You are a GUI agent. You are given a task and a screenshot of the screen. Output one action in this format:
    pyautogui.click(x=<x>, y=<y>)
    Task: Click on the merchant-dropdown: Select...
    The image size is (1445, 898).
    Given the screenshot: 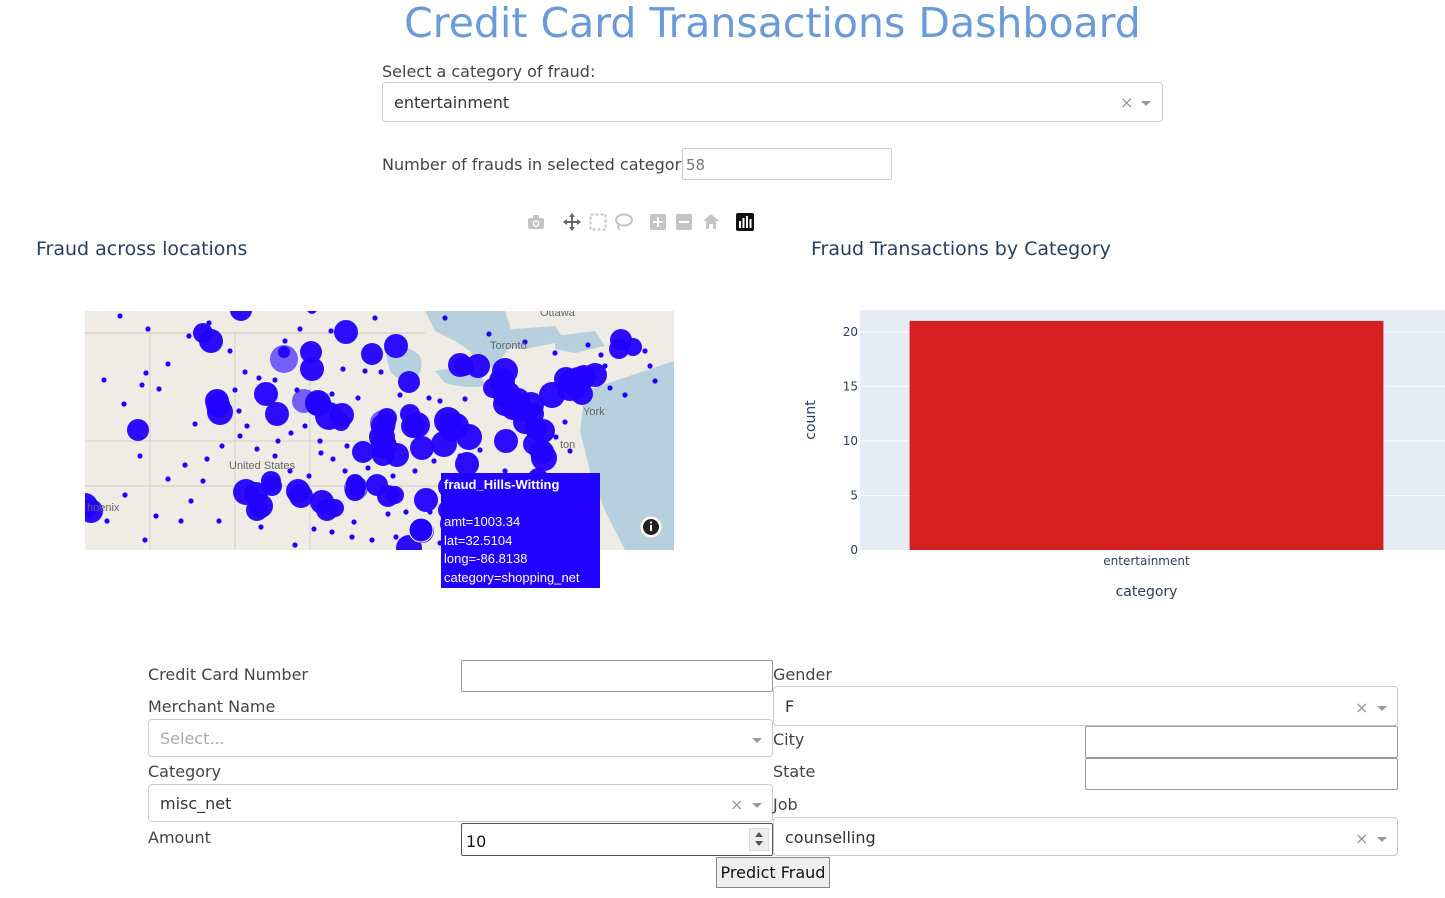 What is the action you would take?
    pyautogui.click(x=460, y=738)
    